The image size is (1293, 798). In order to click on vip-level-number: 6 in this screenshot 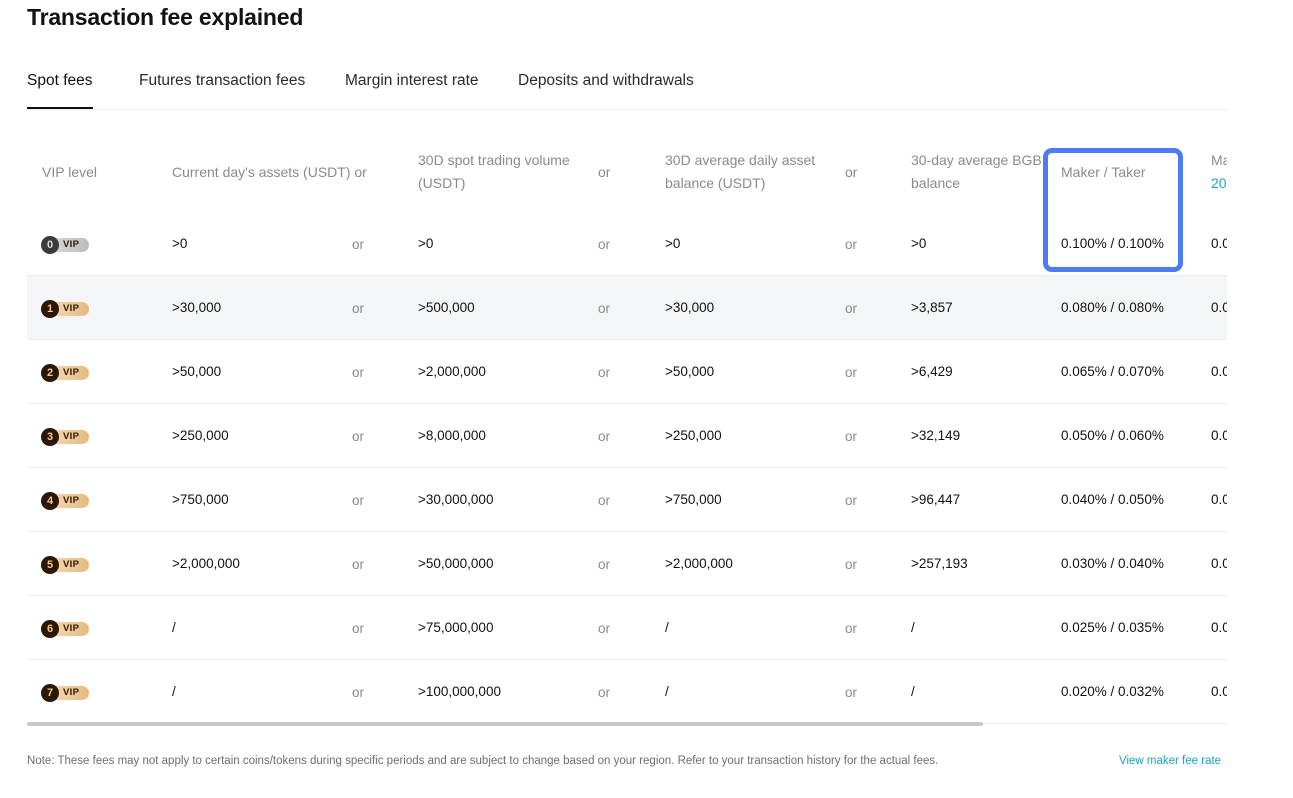, I will do `click(50, 629)`.